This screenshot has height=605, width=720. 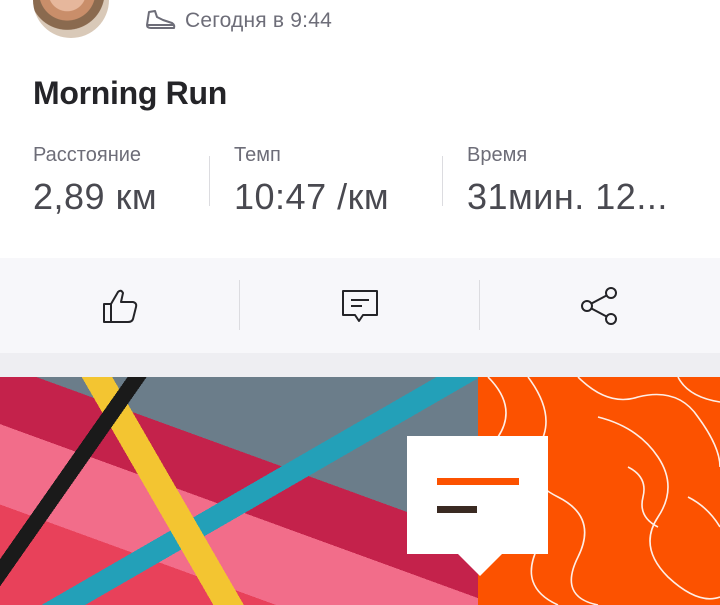 What do you see at coordinates (360, 365) in the screenshot?
I see `feed-separator` at bounding box center [360, 365].